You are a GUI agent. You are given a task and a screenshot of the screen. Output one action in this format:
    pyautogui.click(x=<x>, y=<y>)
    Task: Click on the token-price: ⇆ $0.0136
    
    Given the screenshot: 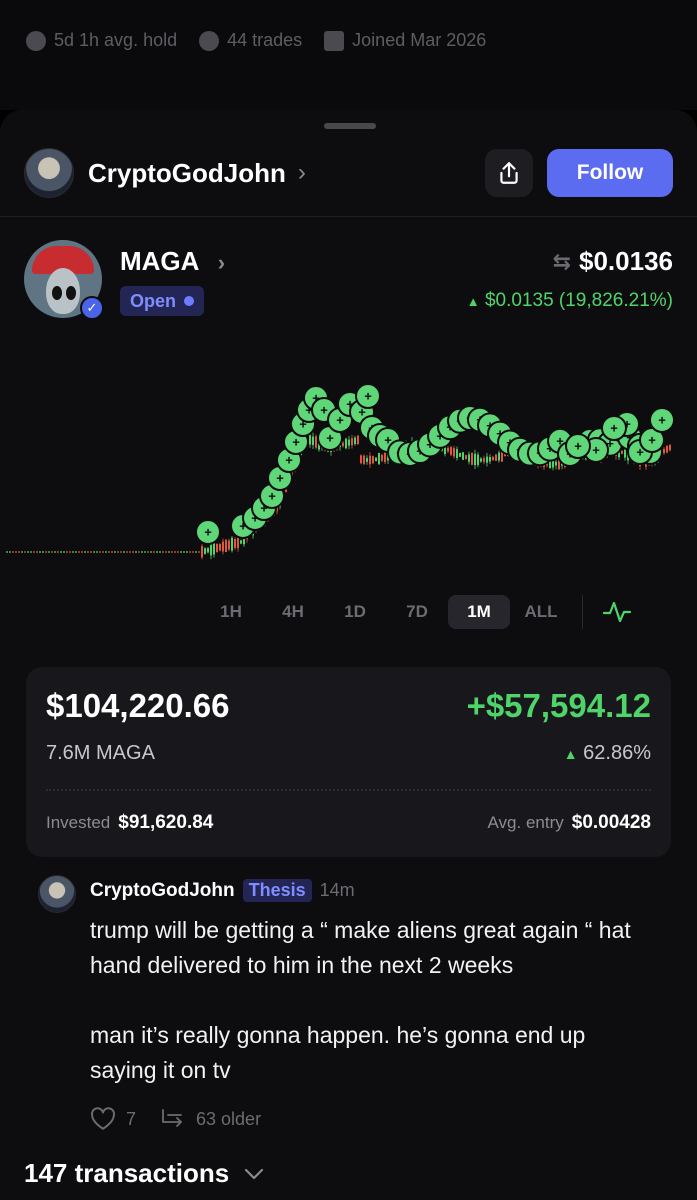 What is the action you would take?
    pyautogui.click(x=613, y=261)
    